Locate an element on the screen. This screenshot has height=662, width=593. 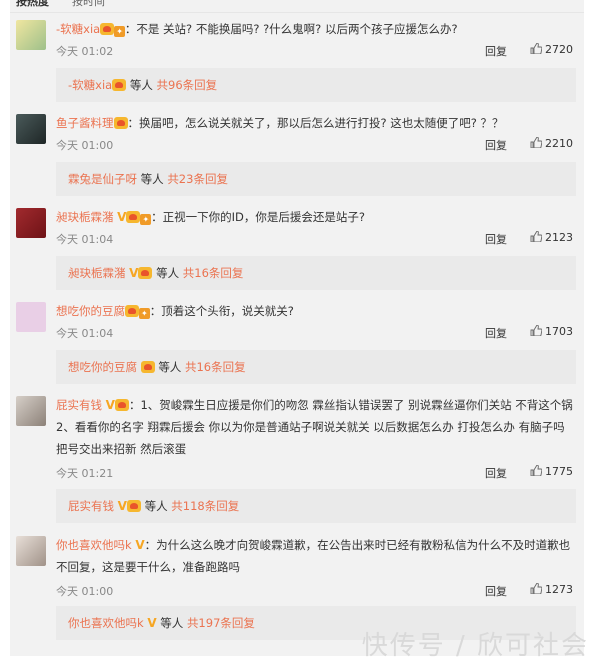
like-button: 2720 is located at coordinates (555, 49).